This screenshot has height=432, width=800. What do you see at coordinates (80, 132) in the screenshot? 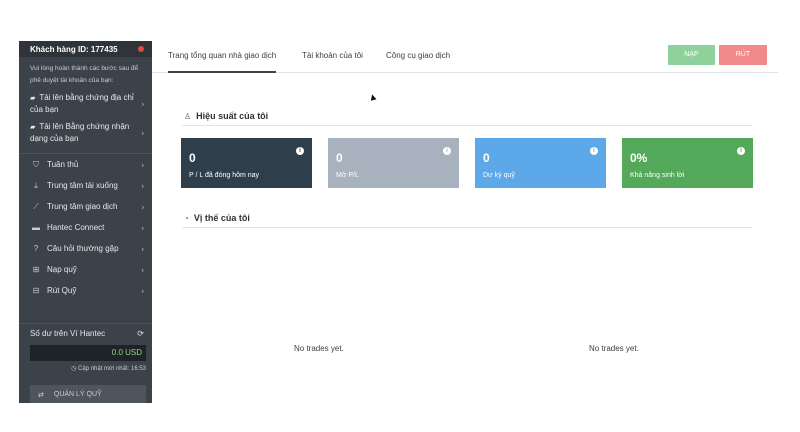
I see `upload-id-proof-label: Tải lên Bằng chứng nhận dạng của bạn` at bounding box center [80, 132].